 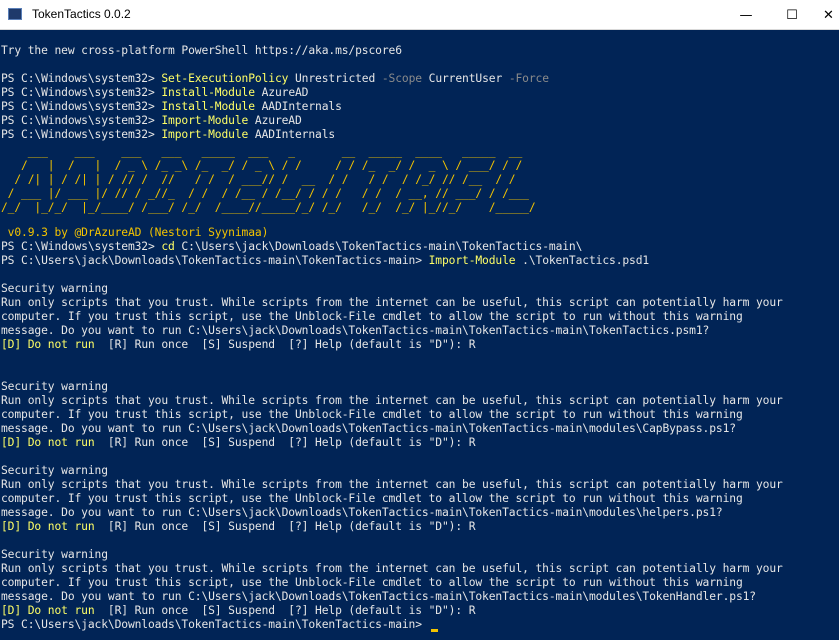 What do you see at coordinates (465, 78) in the screenshot?
I see `argument: CurrentUser` at bounding box center [465, 78].